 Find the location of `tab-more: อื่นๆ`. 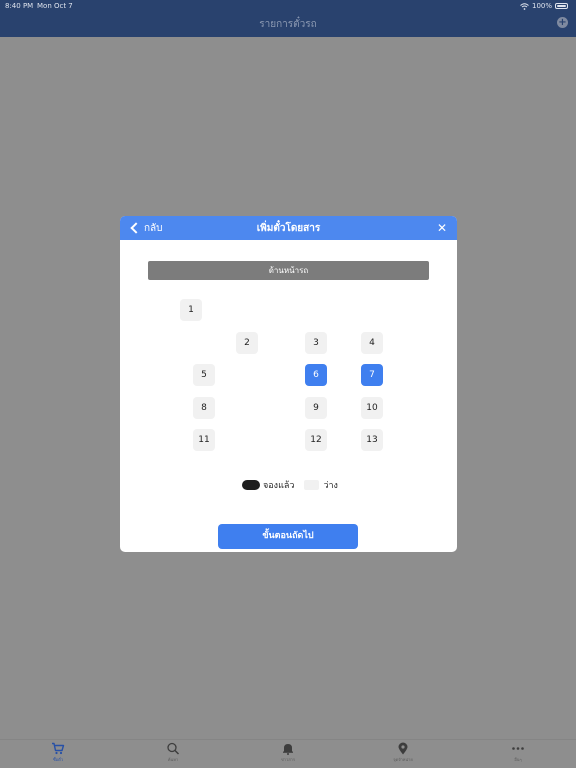

tab-more: อื่นๆ is located at coordinates (518, 755).